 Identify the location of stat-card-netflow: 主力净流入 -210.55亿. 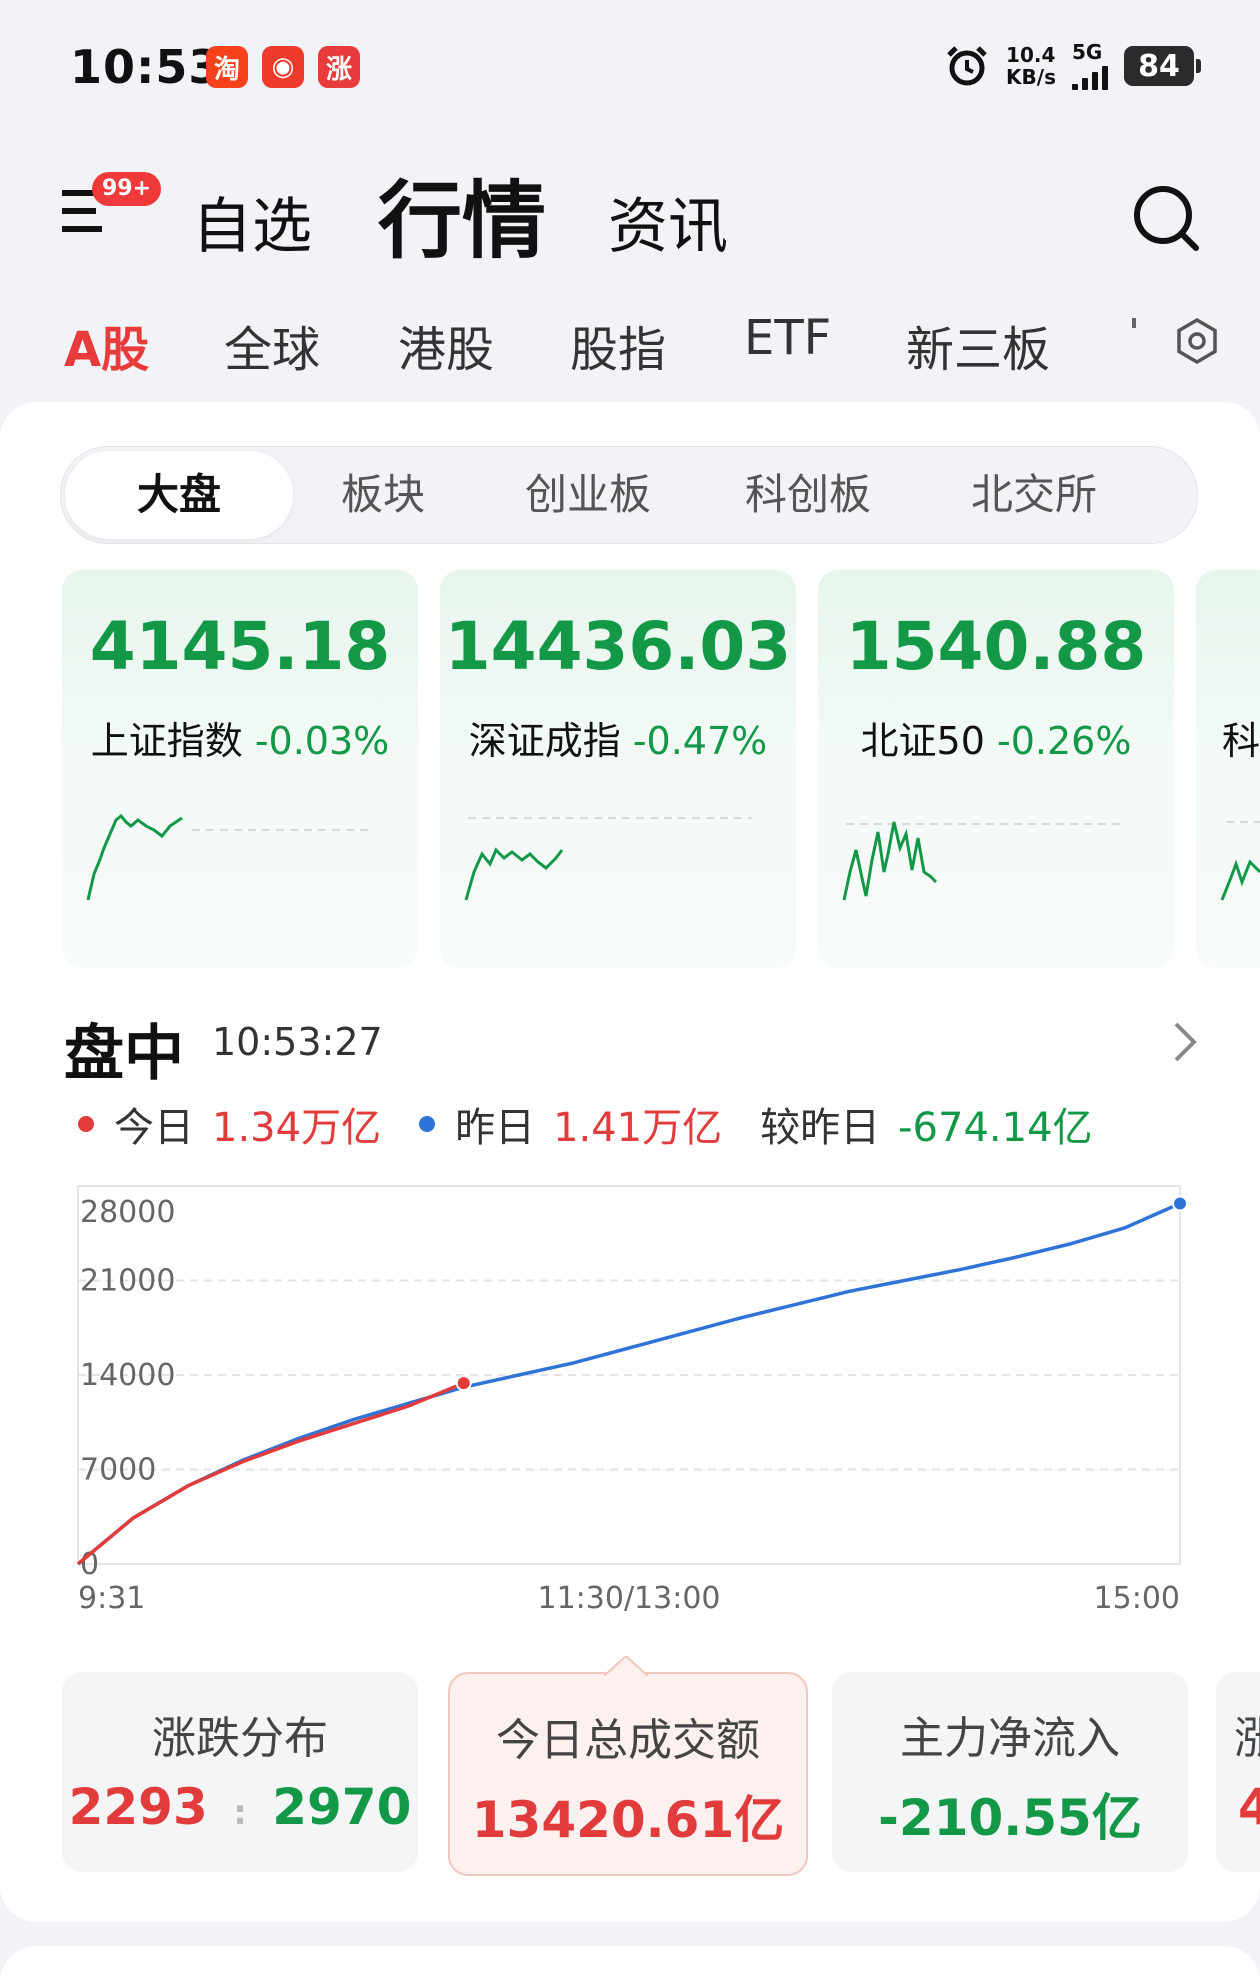
(1010, 1772).